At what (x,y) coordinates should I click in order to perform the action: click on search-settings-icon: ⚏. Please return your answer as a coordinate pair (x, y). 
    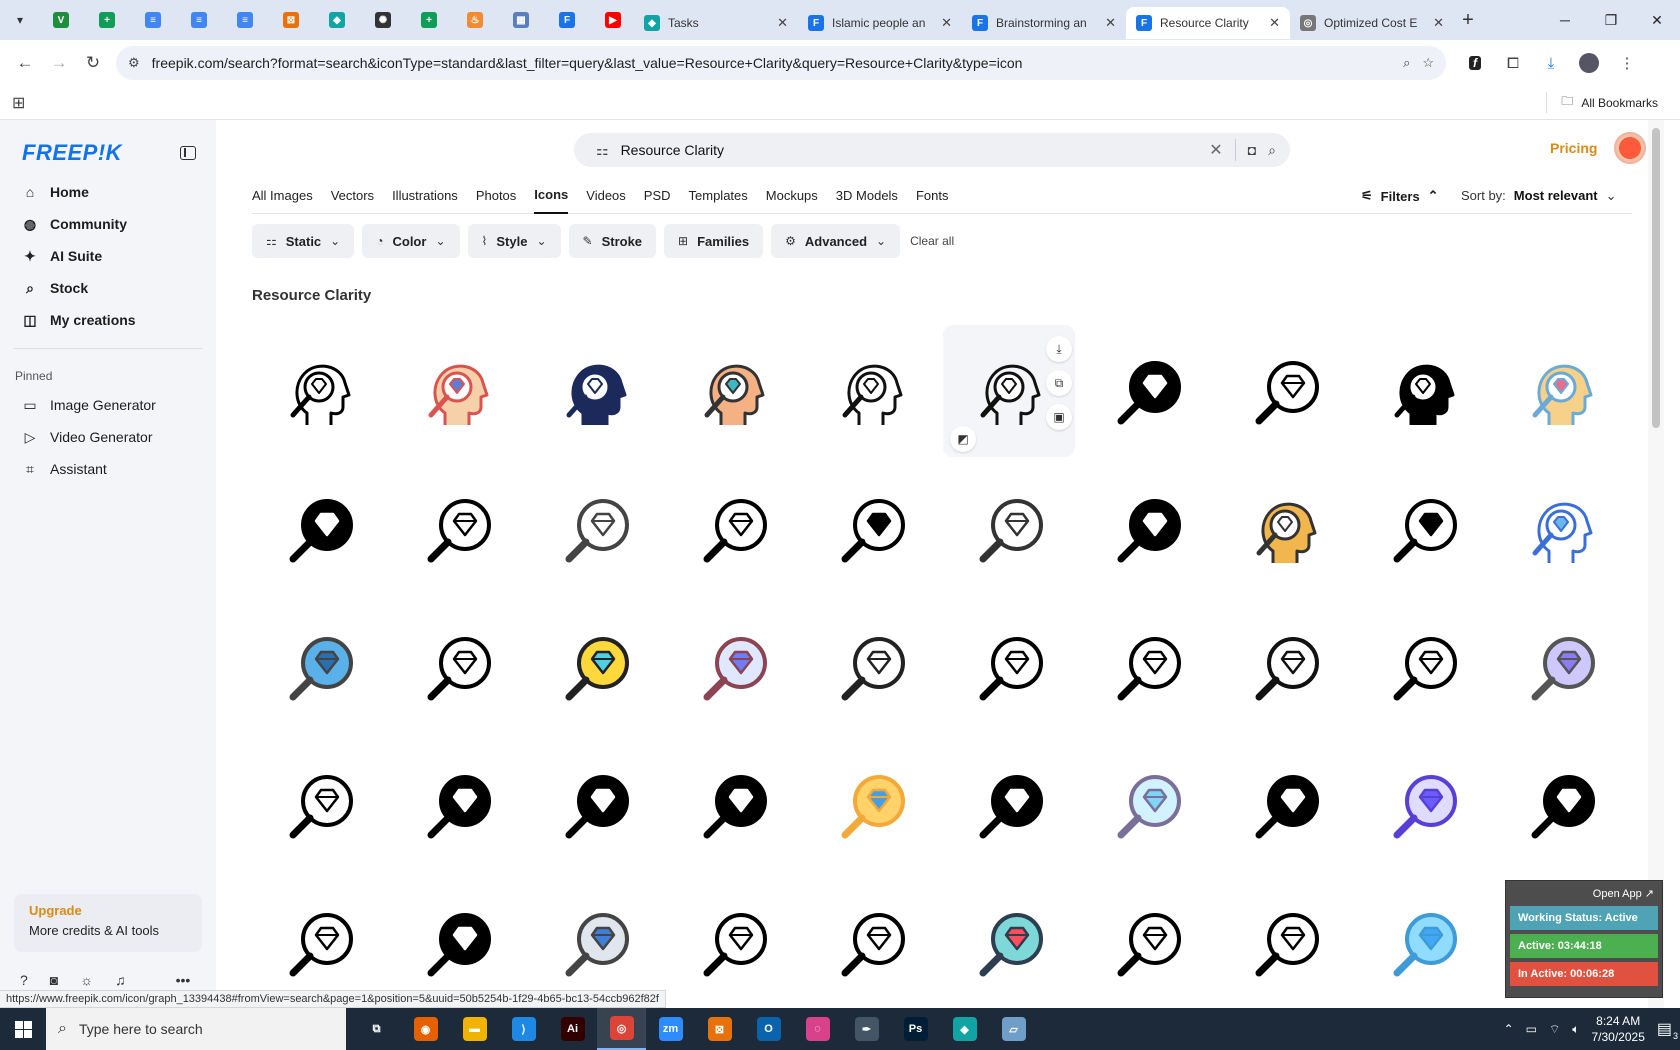
    Looking at the image, I should click on (602, 150).